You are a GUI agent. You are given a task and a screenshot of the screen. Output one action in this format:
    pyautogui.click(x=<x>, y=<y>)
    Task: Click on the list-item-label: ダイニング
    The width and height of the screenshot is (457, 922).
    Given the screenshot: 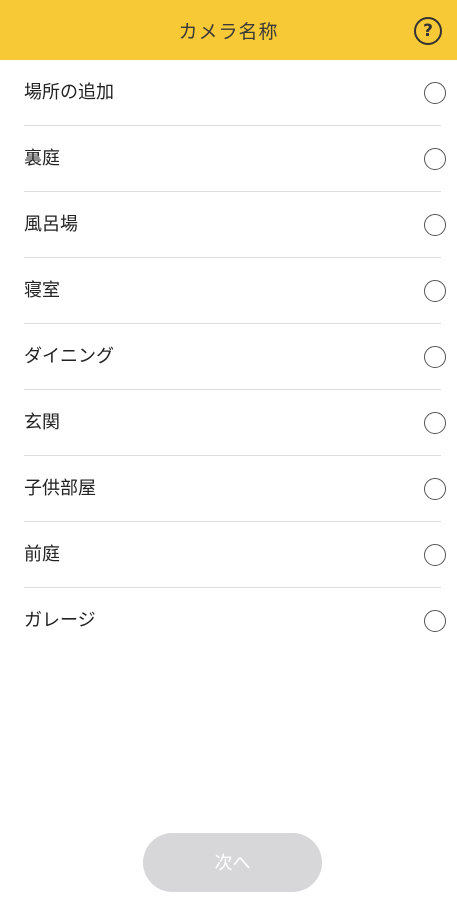 What is the action you would take?
    pyautogui.click(x=69, y=356)
    